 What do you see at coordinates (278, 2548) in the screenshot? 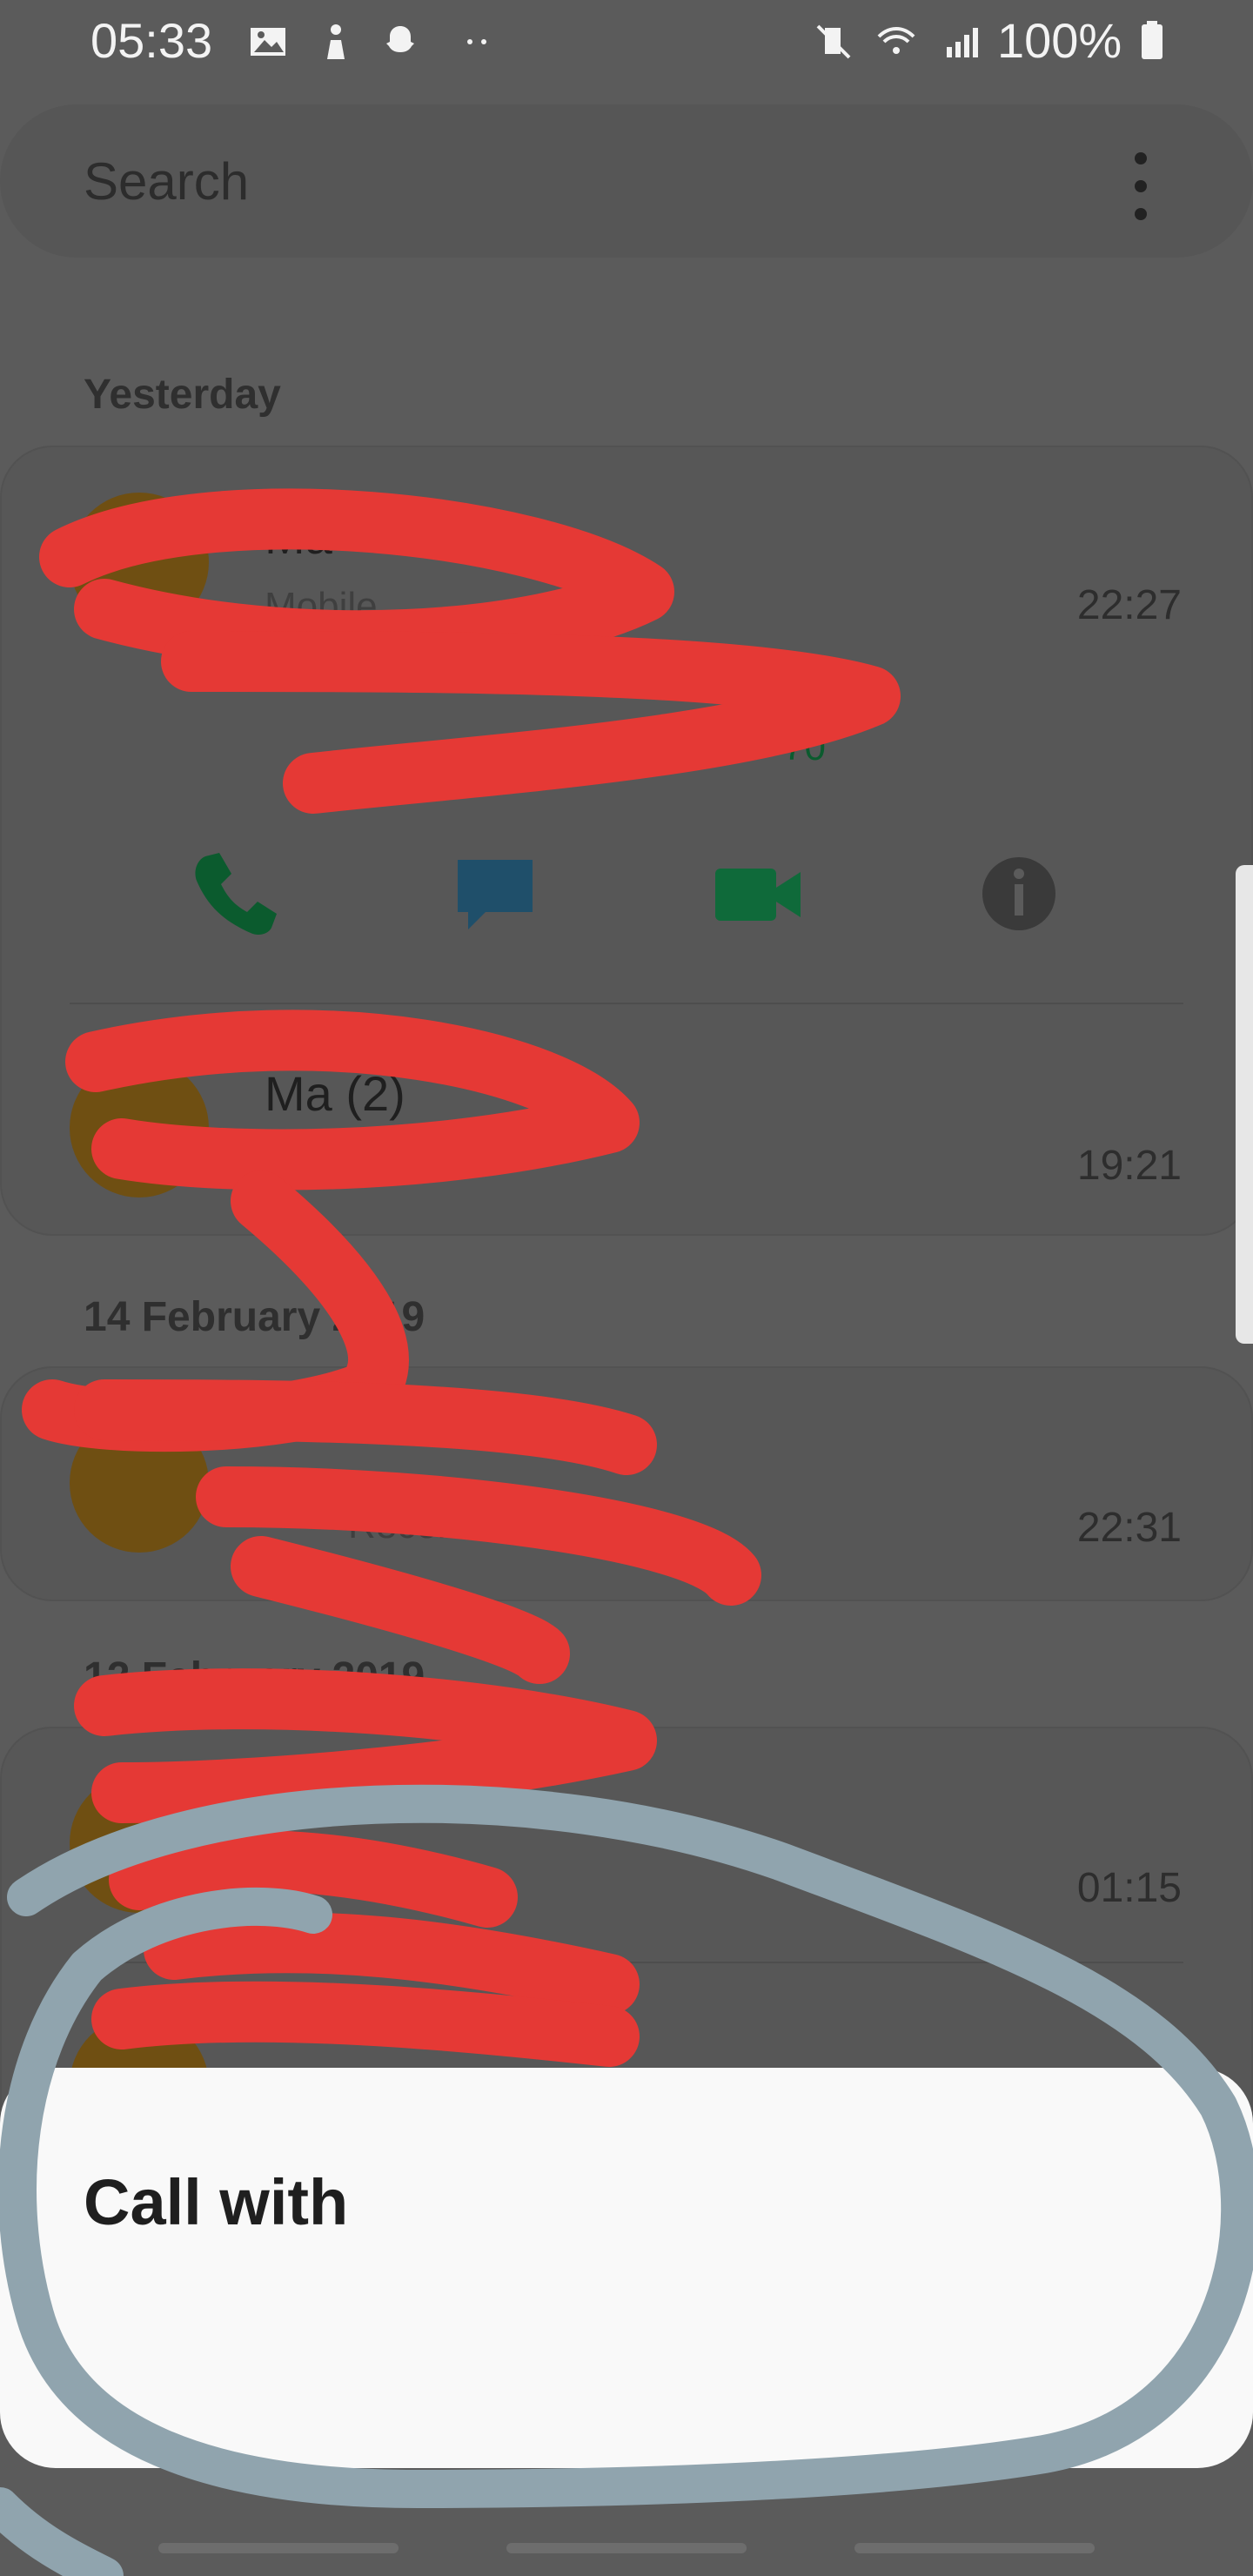
I see `nav-pill-left` at bounding box center [278, 2548].